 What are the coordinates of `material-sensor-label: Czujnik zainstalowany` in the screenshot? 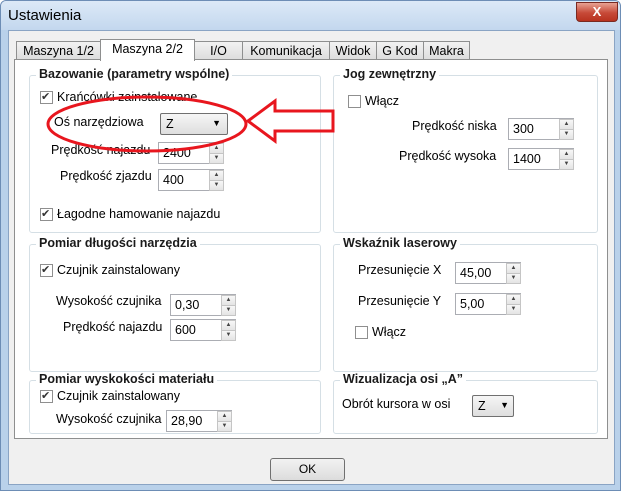 It's located at (118, 396).